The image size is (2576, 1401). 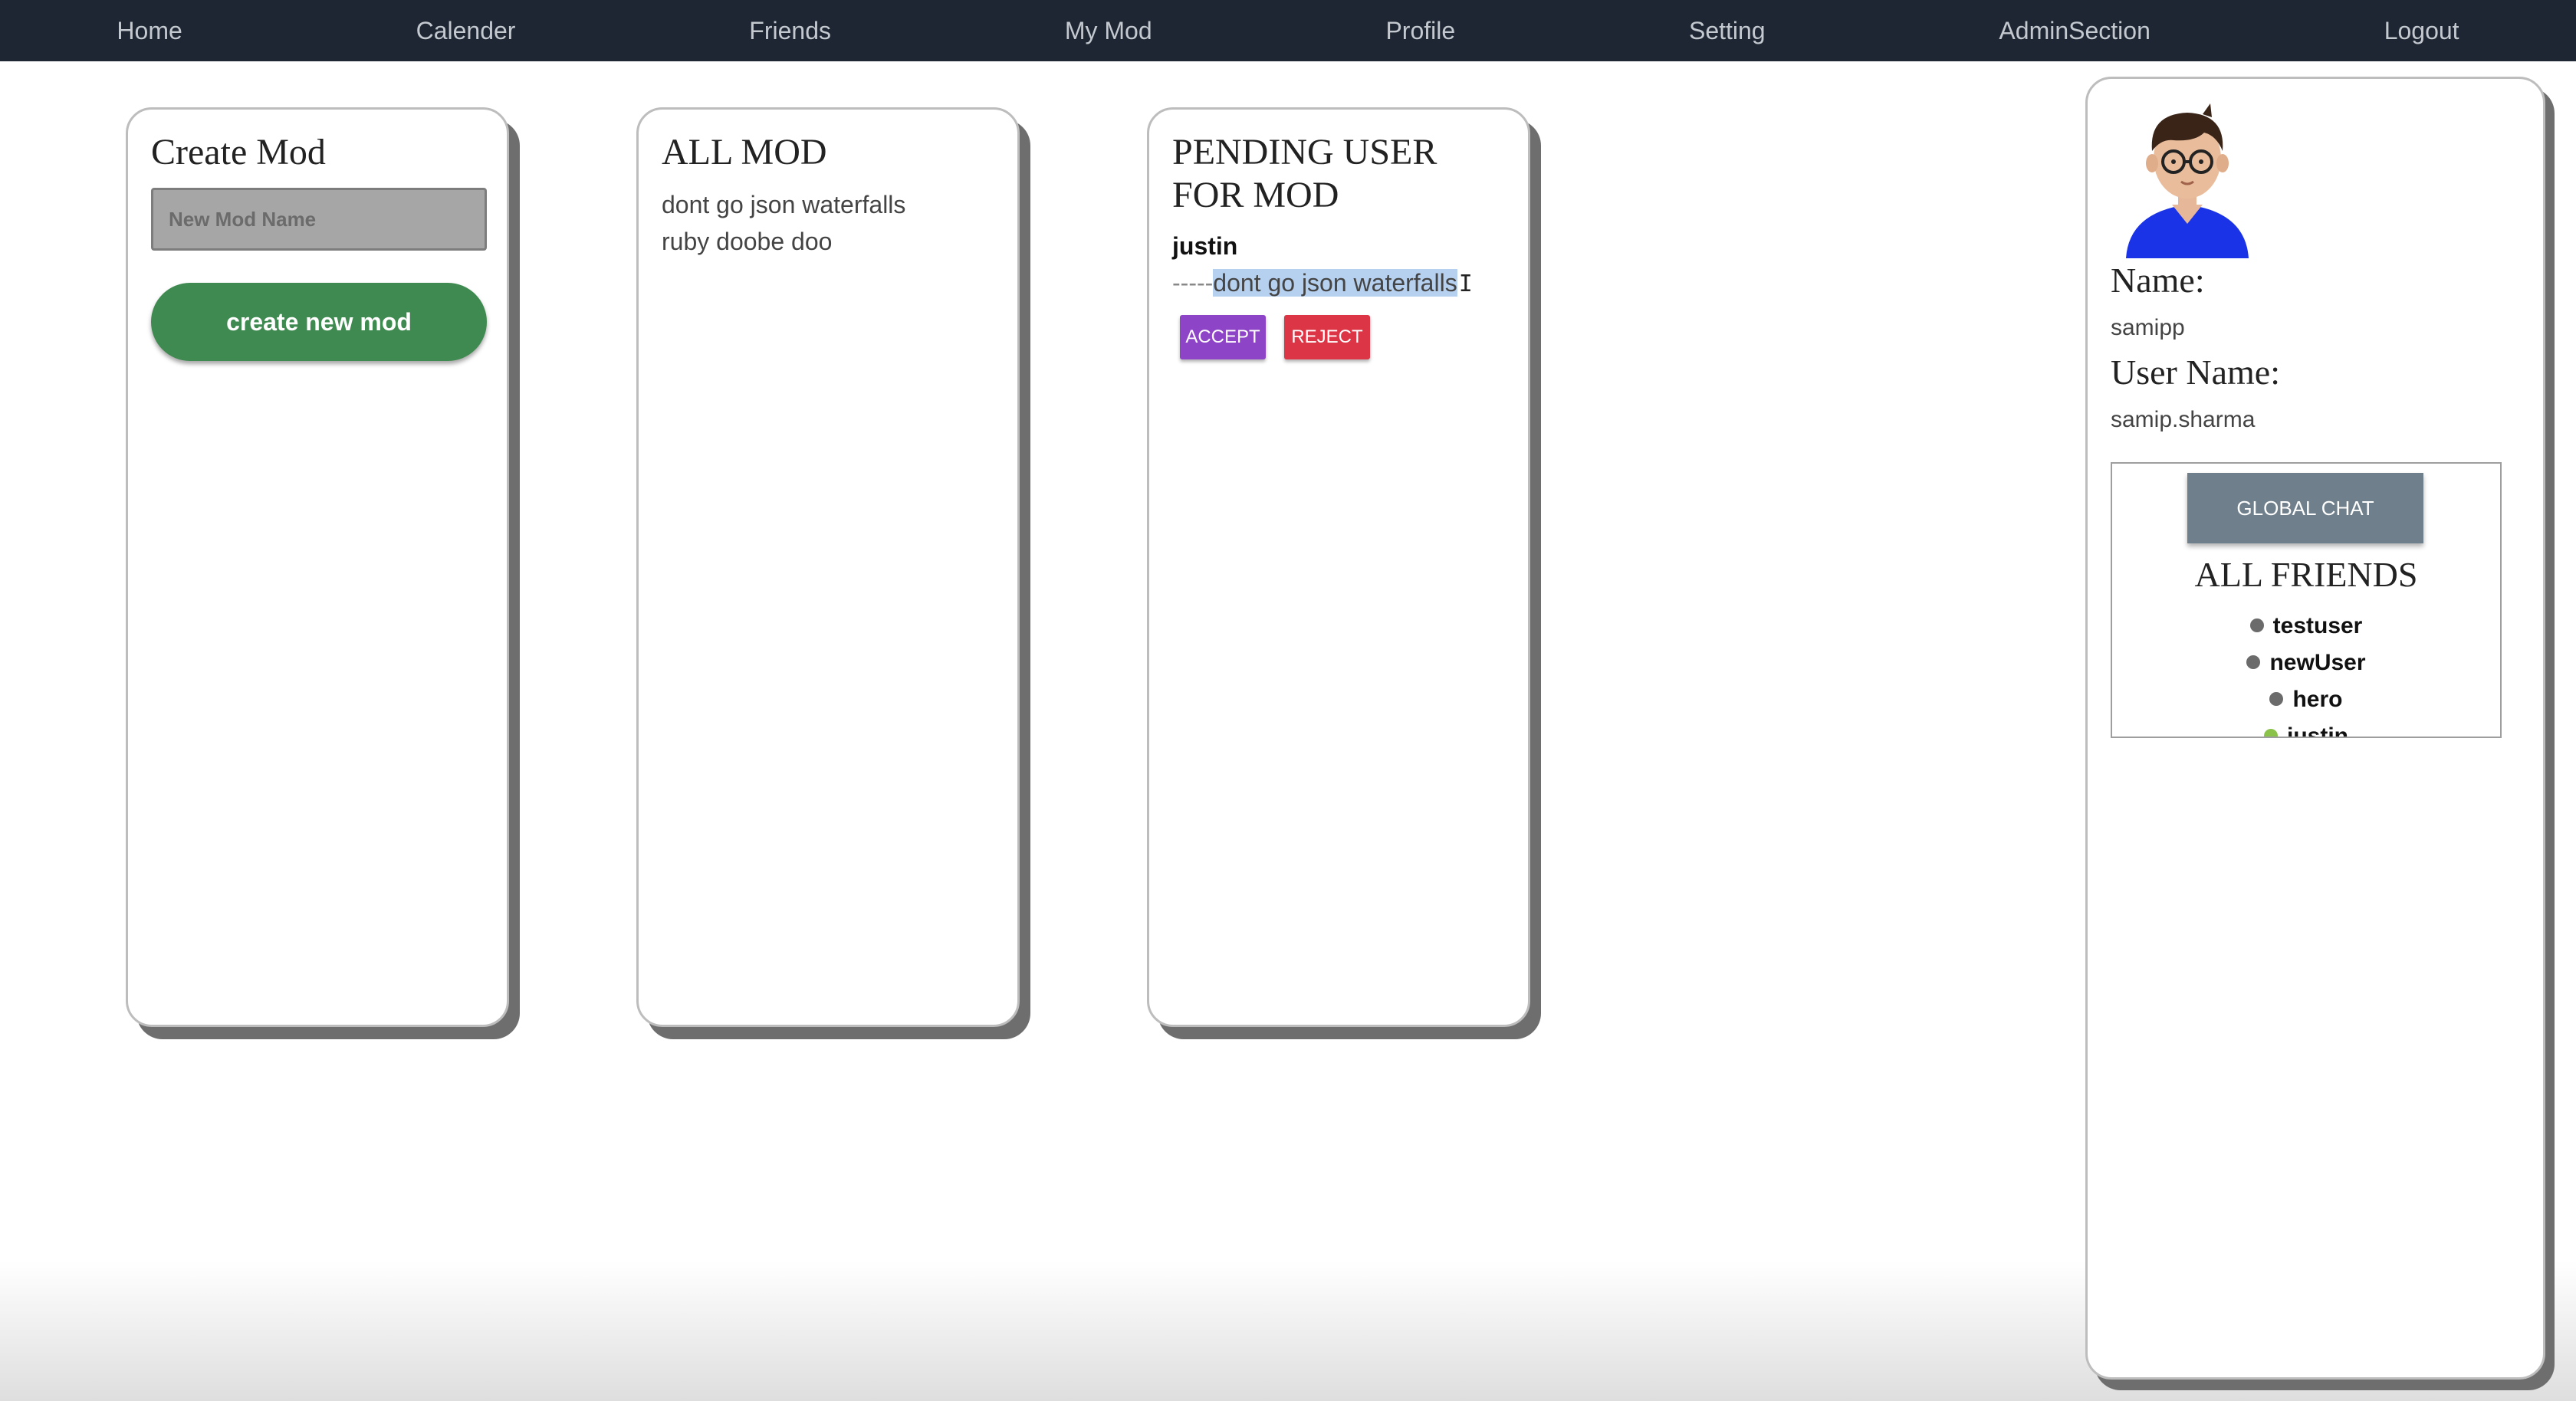 I want to click on pending-title-line1: PENDING USER, so click(x=1305, y=152).